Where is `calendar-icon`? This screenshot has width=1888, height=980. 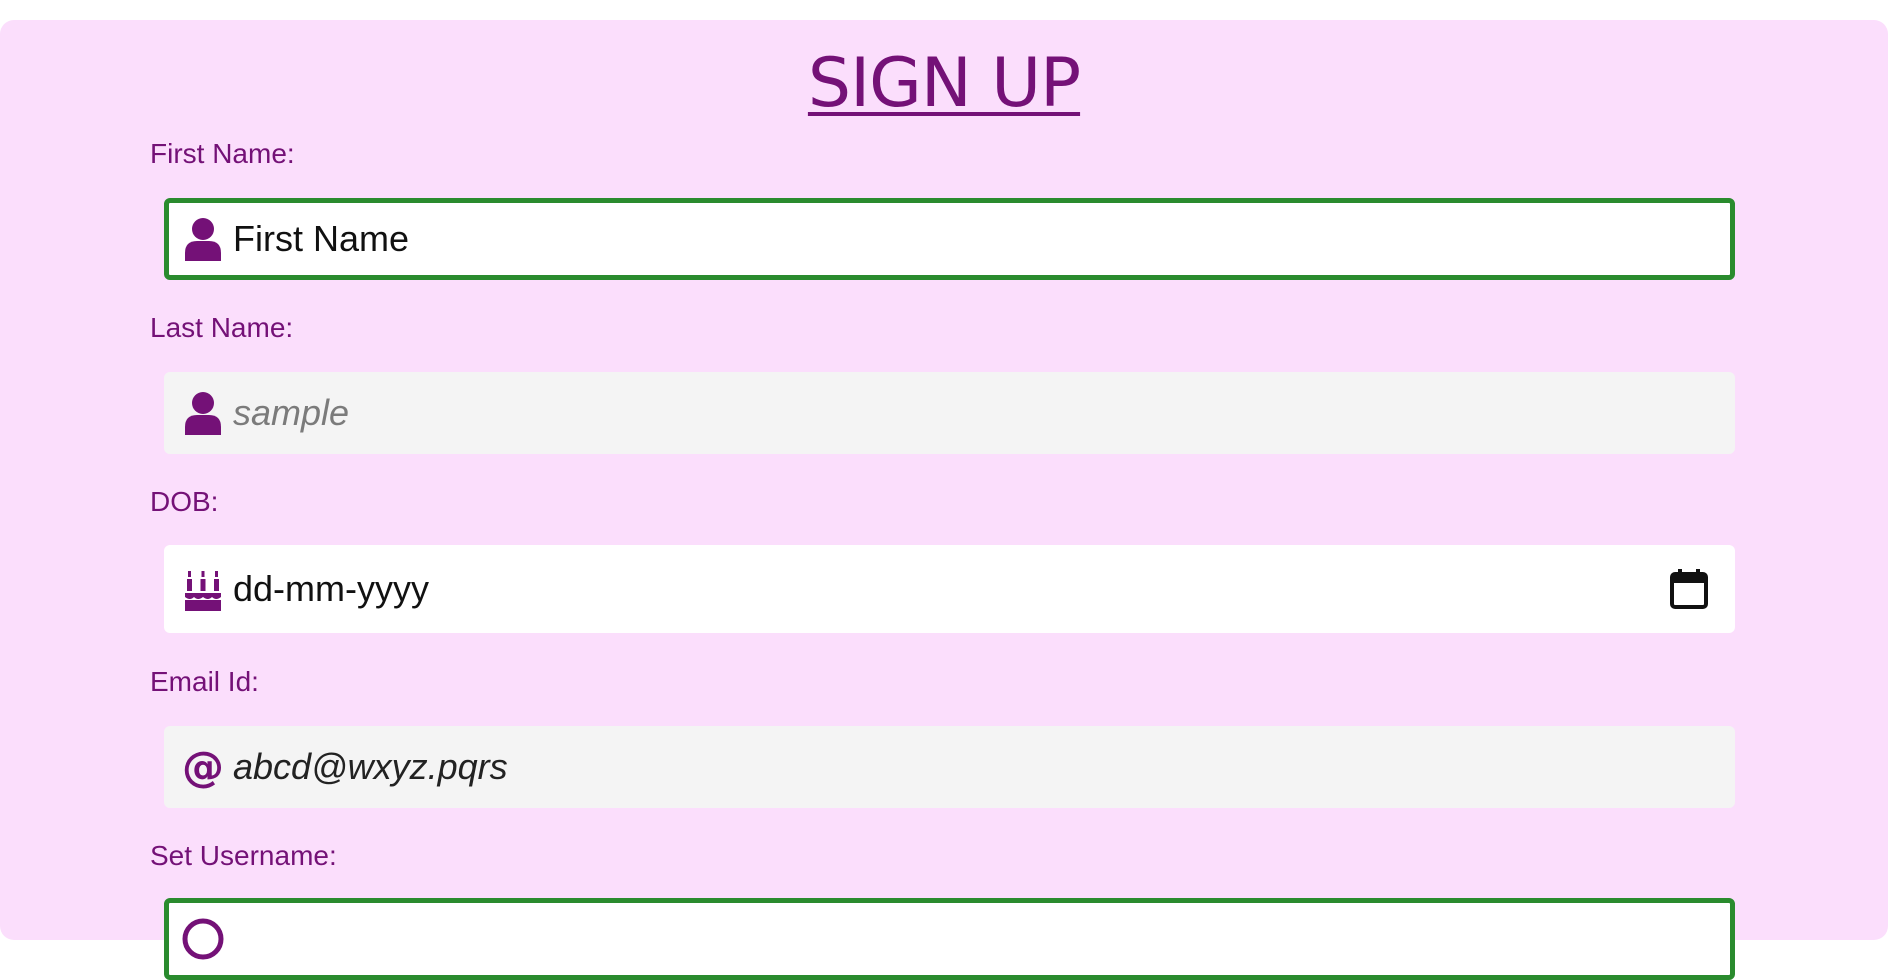 calendar-icon is located at coordinates (1689, 589).